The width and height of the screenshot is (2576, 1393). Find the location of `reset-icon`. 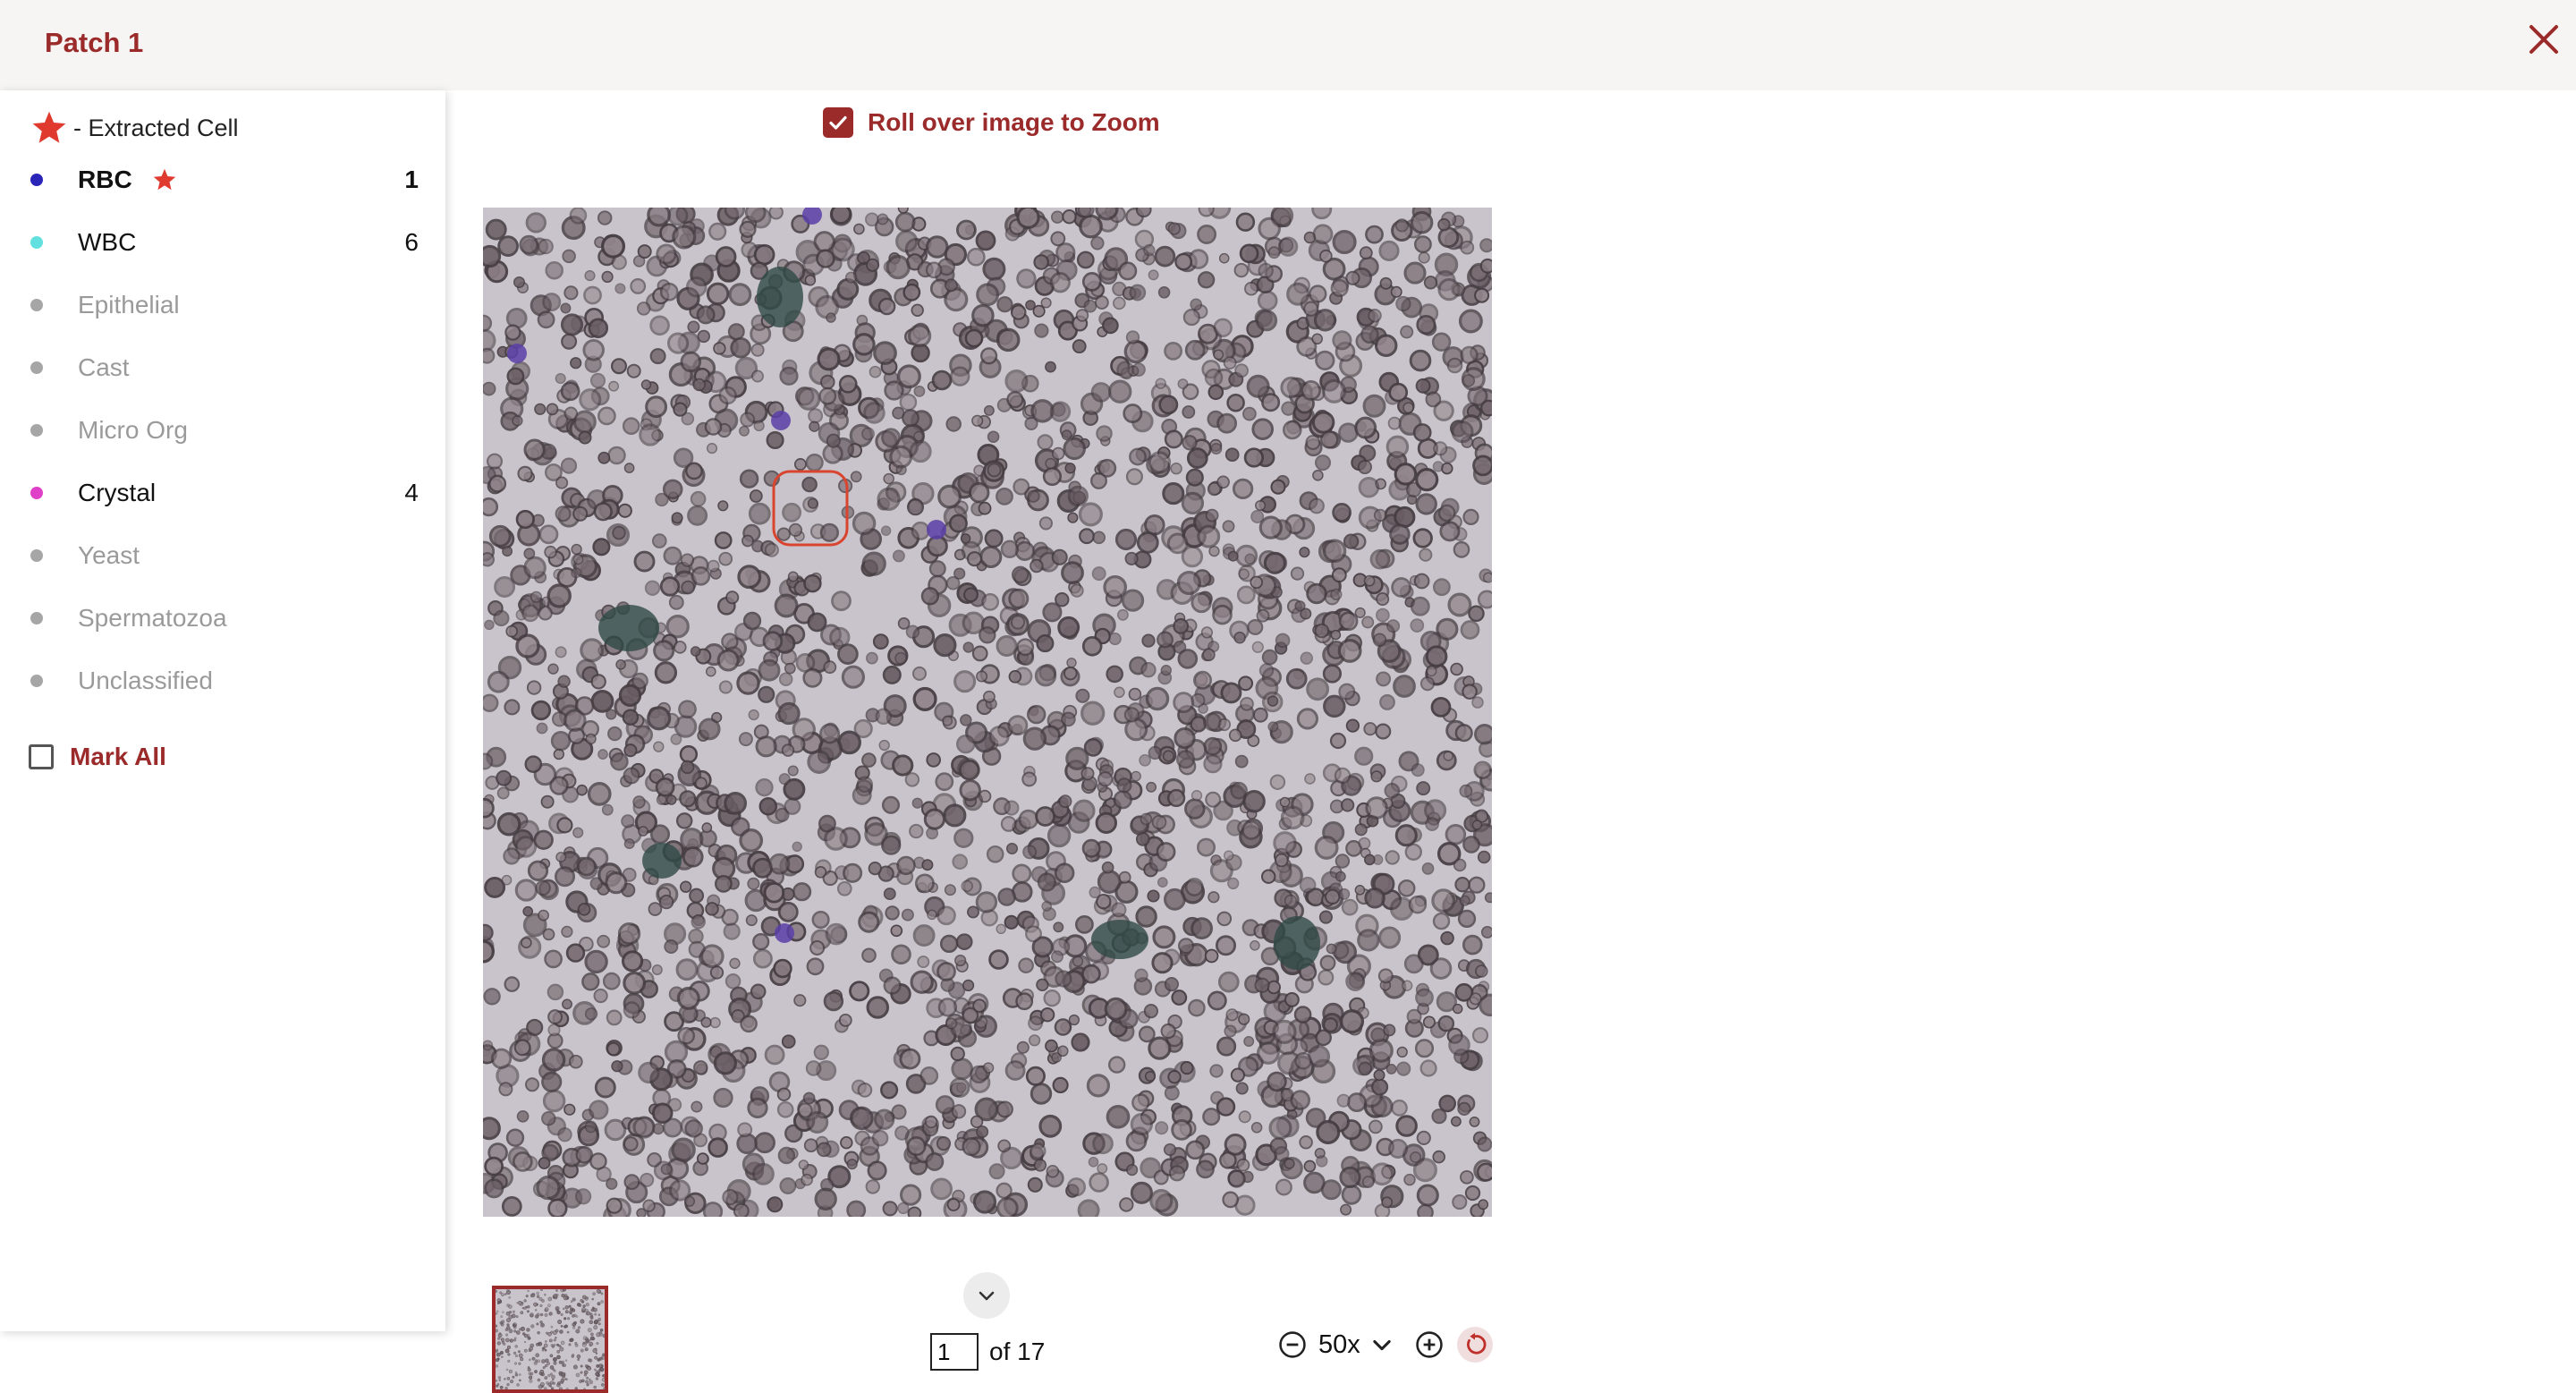

reset-icon is located at coordinates (1474, 1344).